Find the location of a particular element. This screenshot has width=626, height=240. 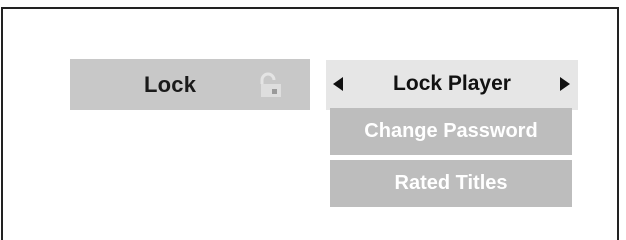

option-label: Change Password is located at coordinates (451, 131).